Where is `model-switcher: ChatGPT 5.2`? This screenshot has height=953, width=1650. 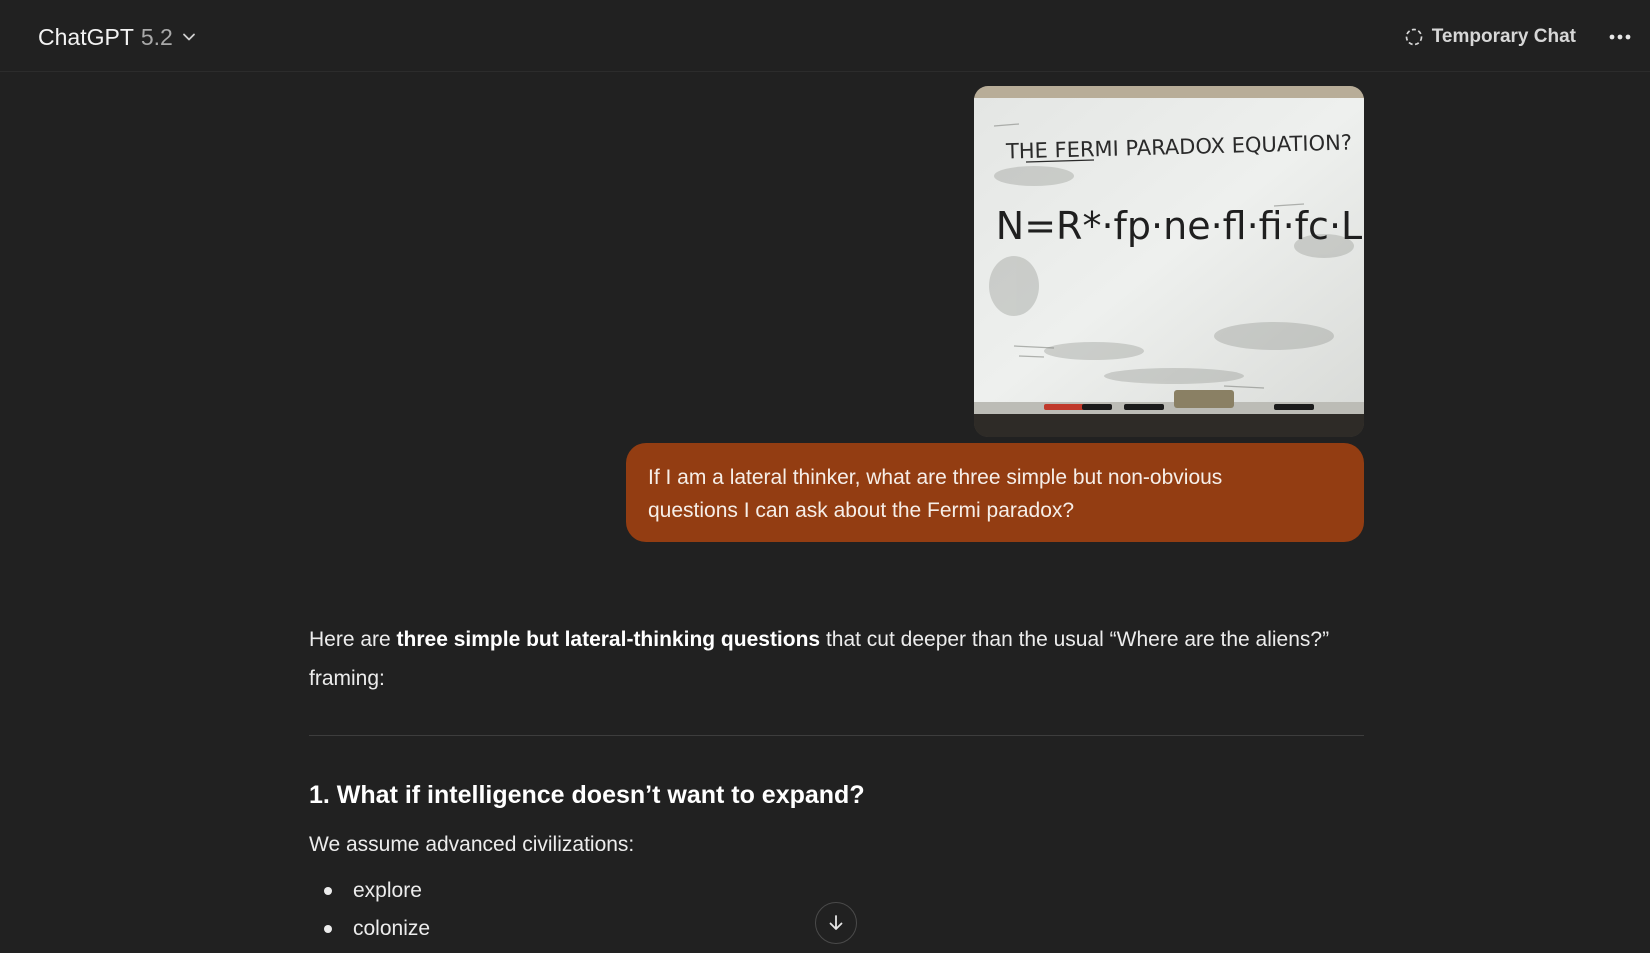
model-switcher: ChatGPT 5.2 is located at coordinates (117, 37).